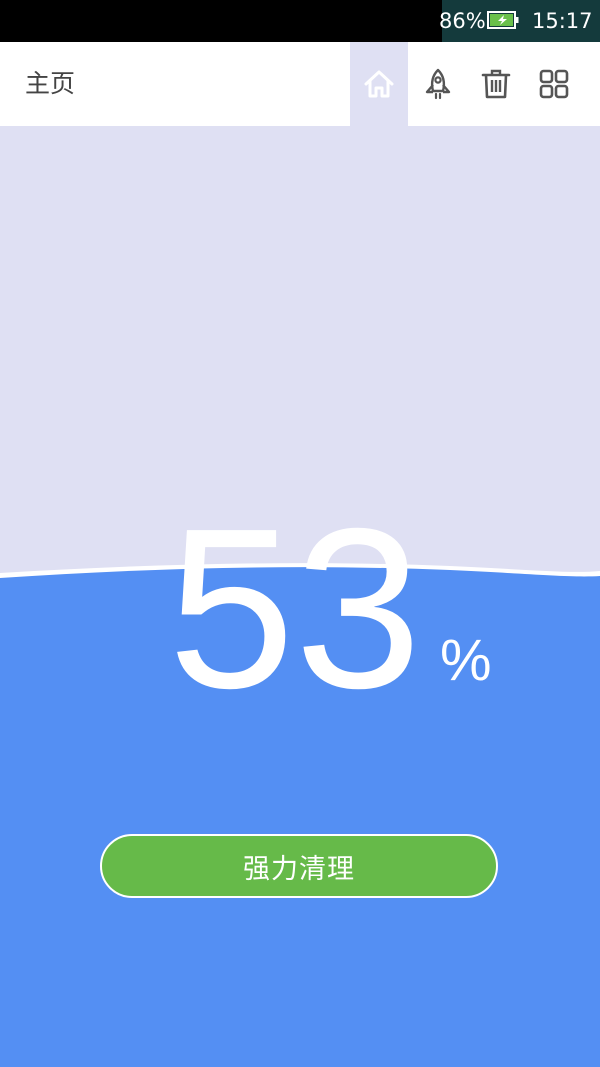  What do you see at coordinates (299, 866) in the screenshot?
I see `deep-clean-button: 强力清理` at bounding box center [299, 866].